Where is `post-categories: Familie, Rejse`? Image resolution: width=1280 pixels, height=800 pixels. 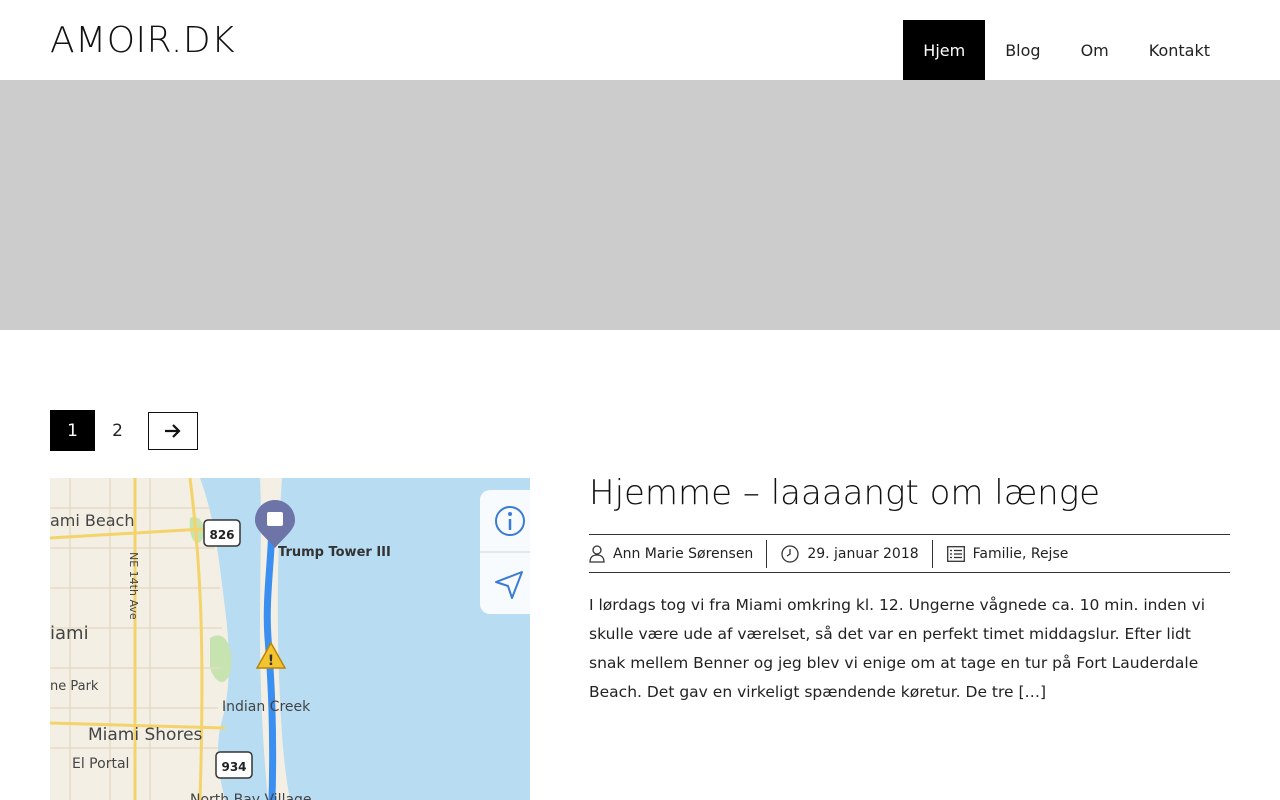
post-categories: Familie, Rejse is located at coordinates (1006, 553).